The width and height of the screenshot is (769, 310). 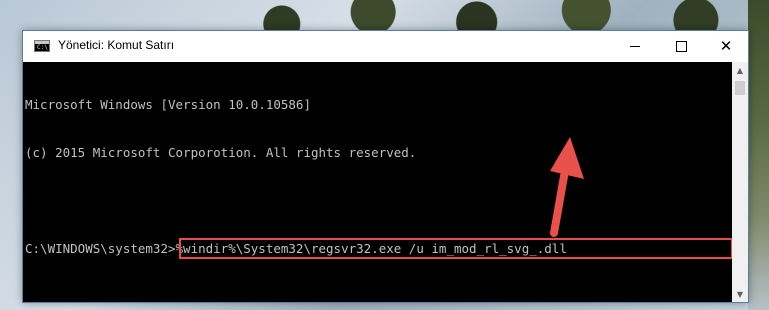 I want to click on command-highlight-box, so click(x=456, y=248).